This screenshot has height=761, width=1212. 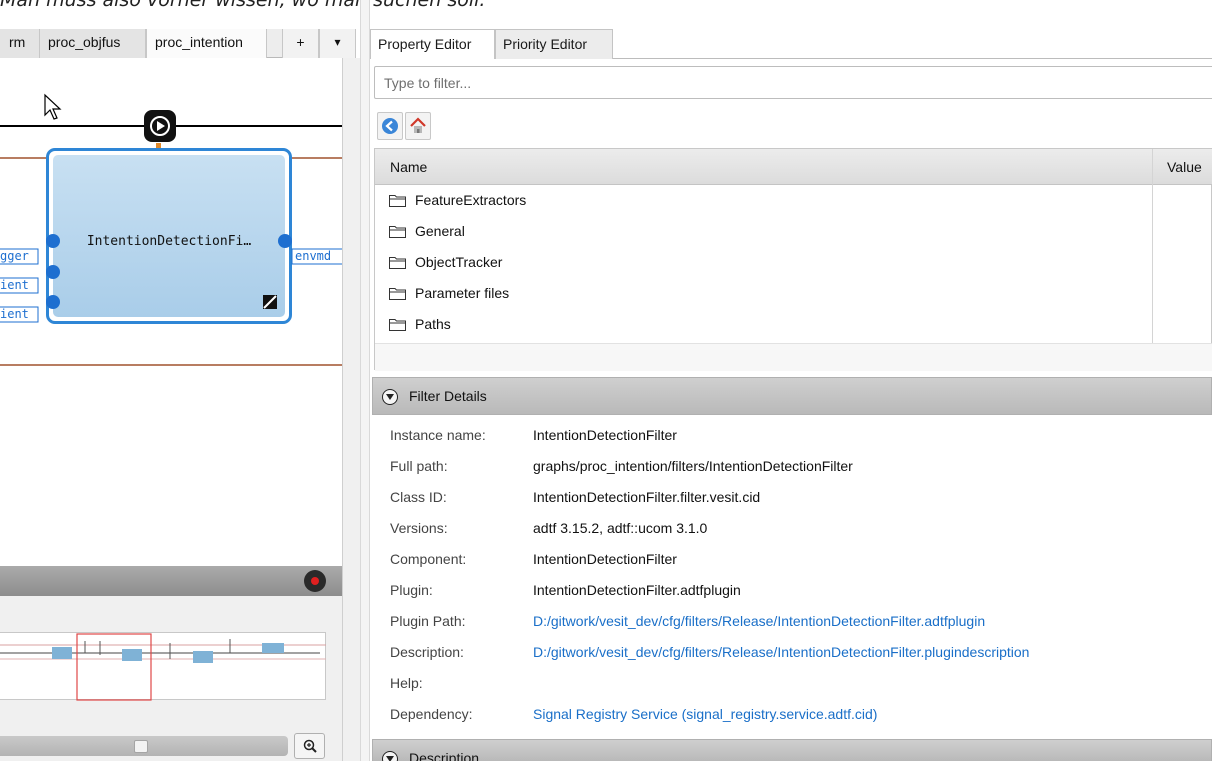 I want to click on viewport-rectangle, so click(x=114, y=667).